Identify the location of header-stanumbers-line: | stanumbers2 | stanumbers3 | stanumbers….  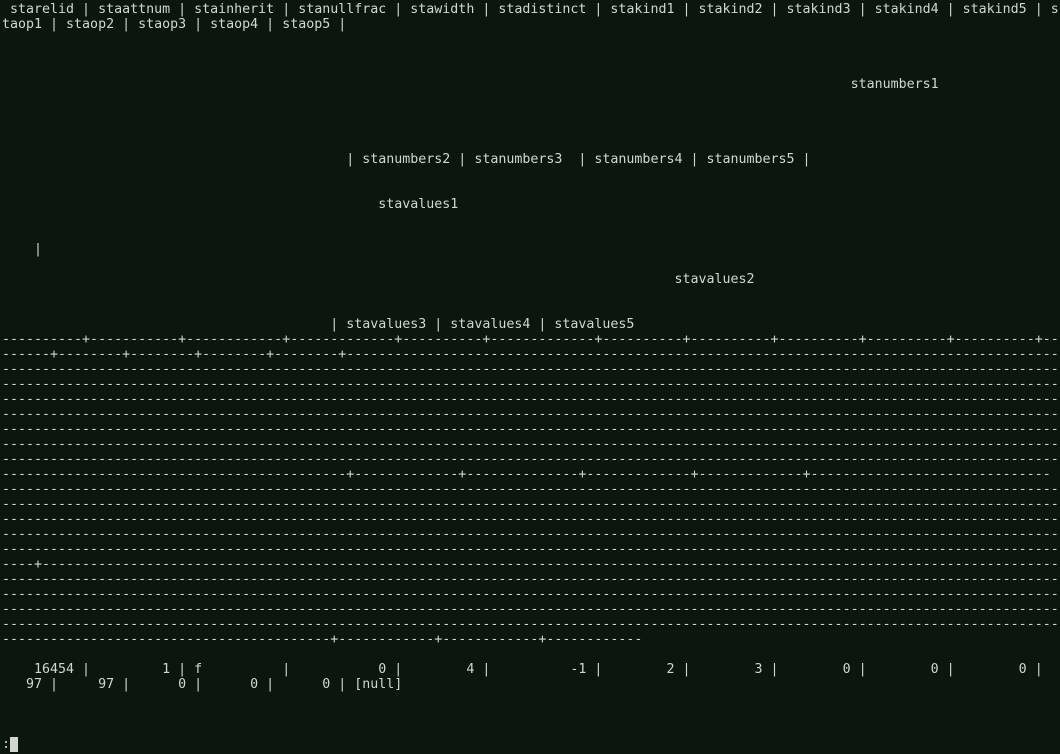
(406, 159).